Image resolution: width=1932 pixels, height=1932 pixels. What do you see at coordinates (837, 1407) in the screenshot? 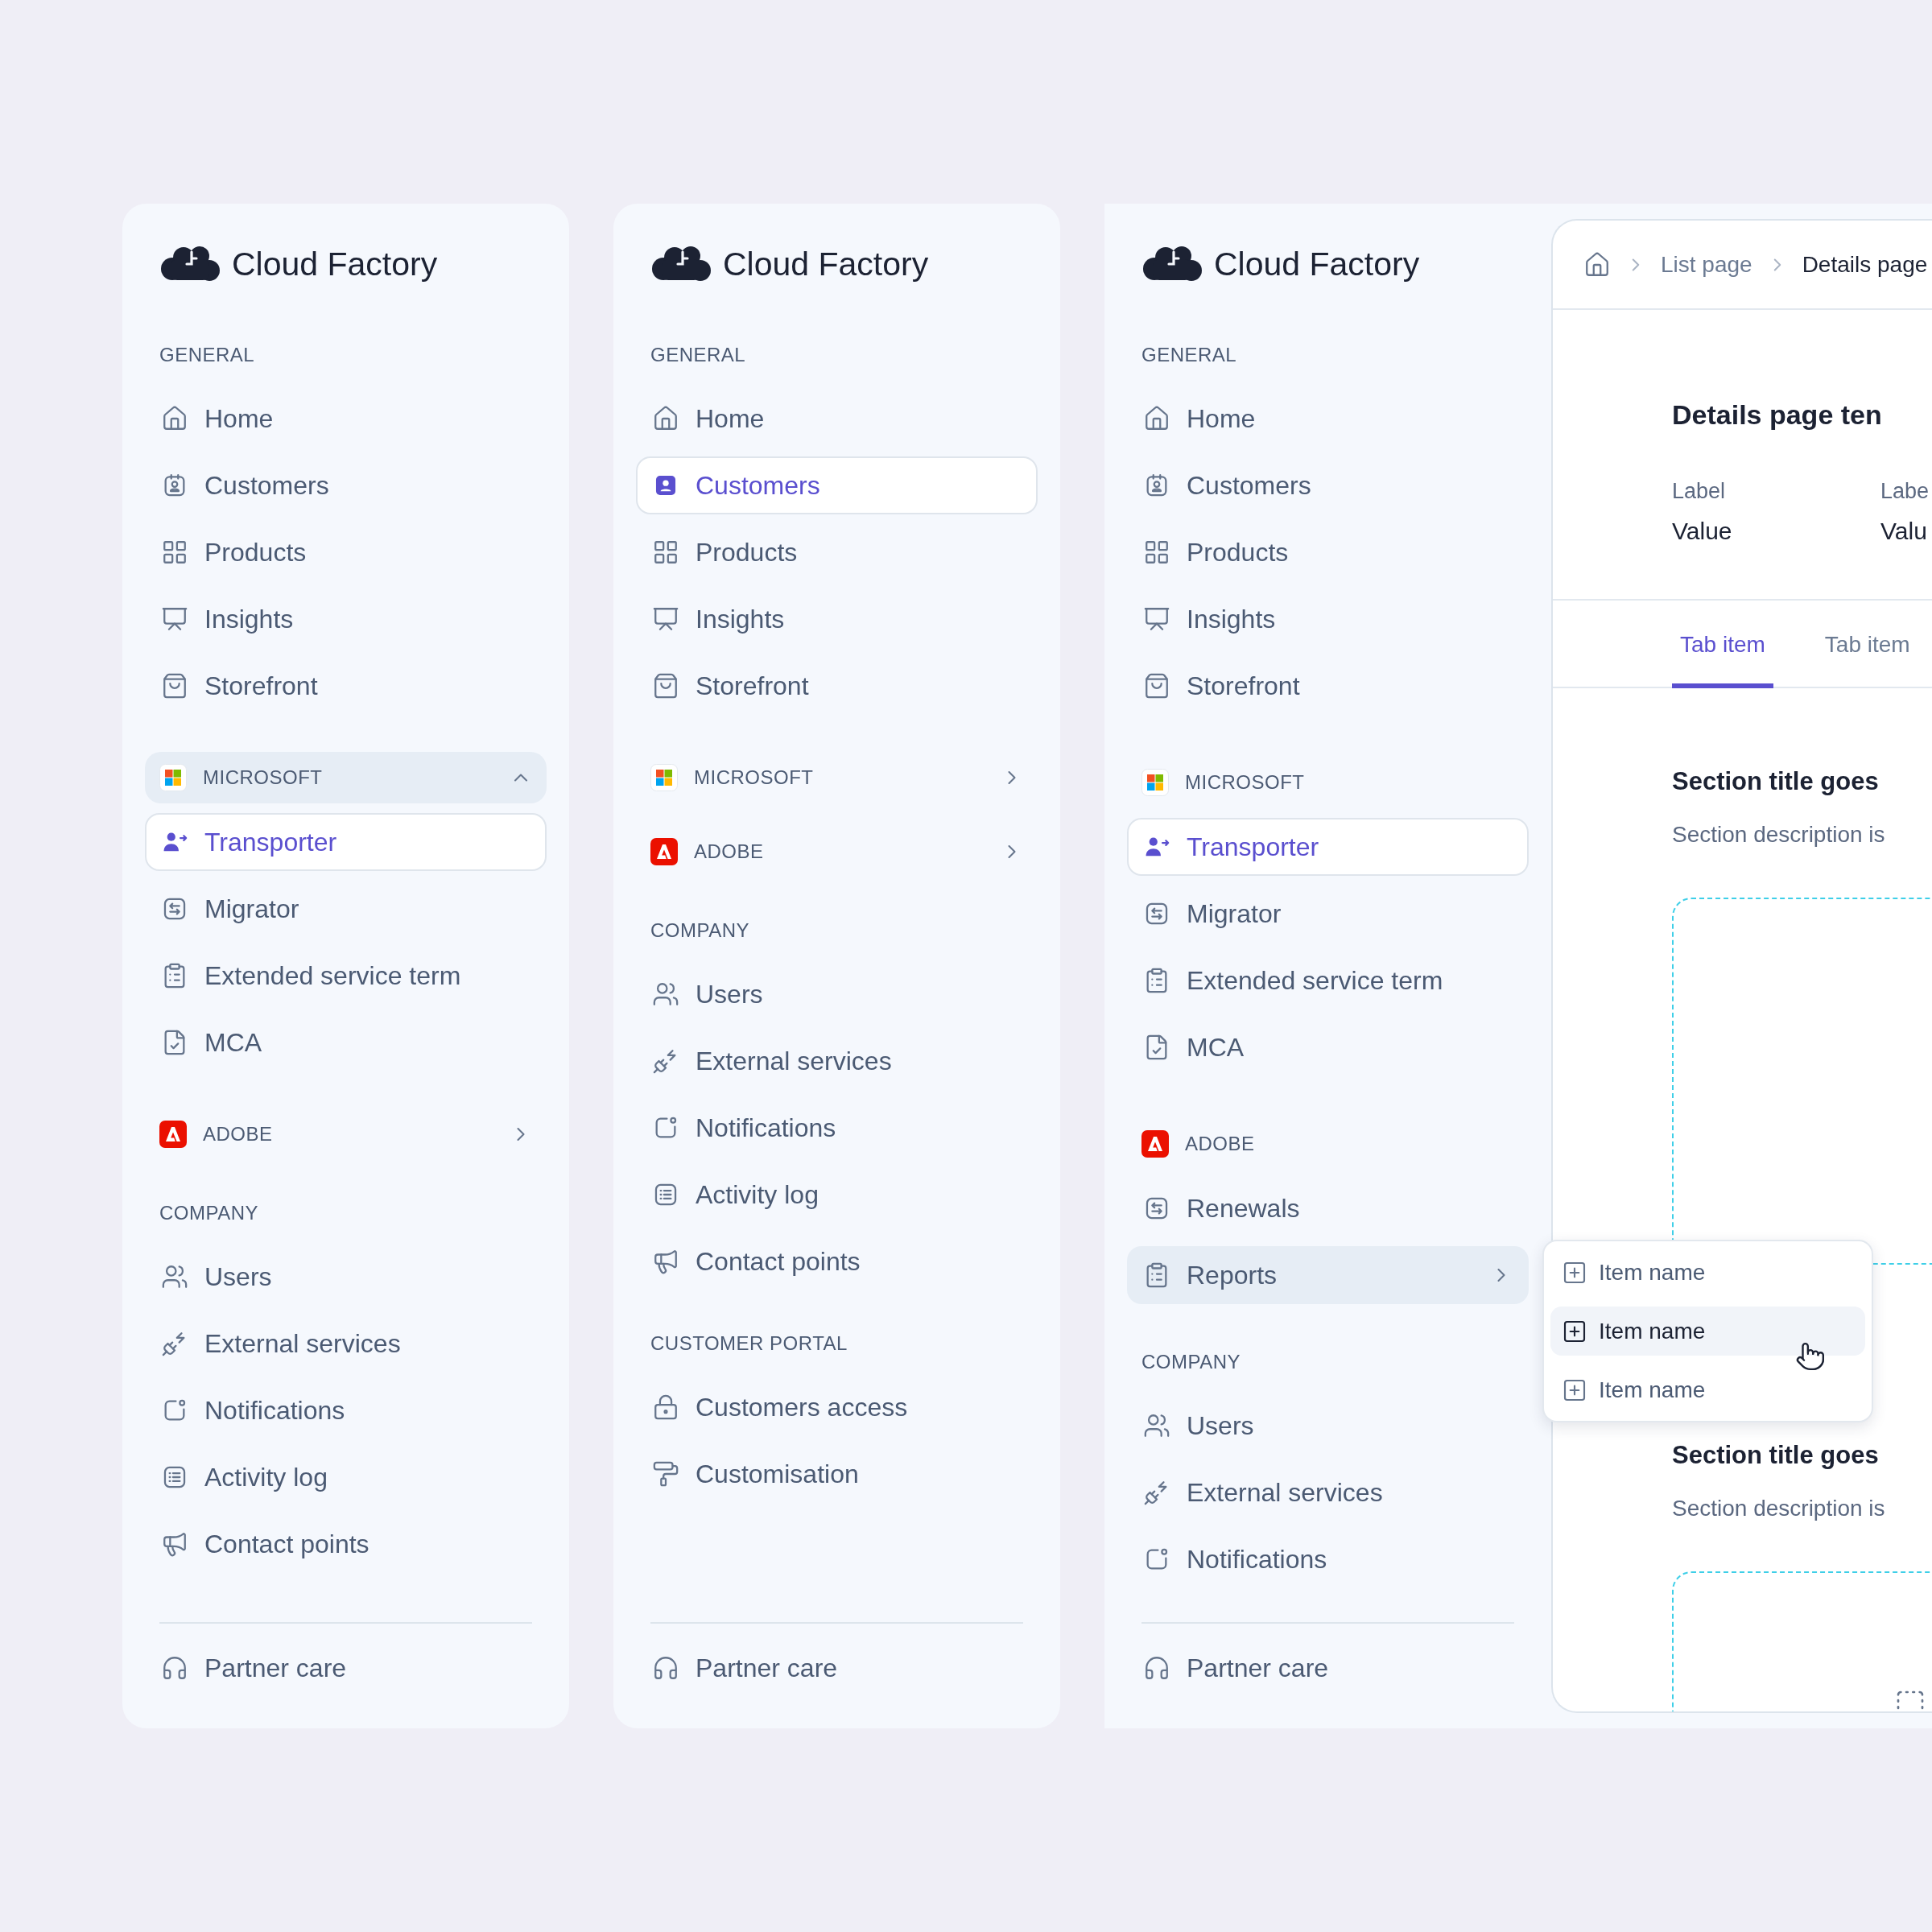
I see `nav-item: Customers access` at bounding box center [837, 1407].